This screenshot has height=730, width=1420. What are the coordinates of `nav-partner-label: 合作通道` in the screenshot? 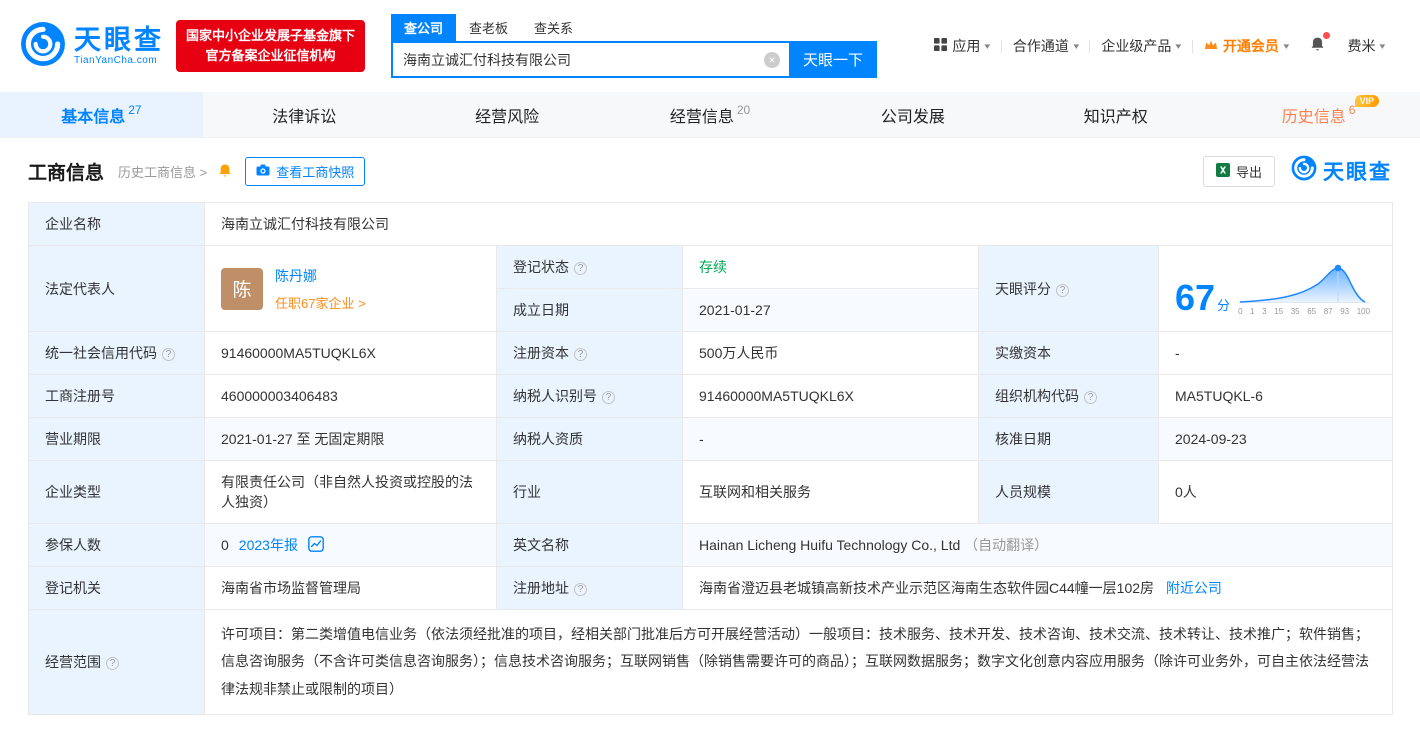 It's located at (1040, 46).